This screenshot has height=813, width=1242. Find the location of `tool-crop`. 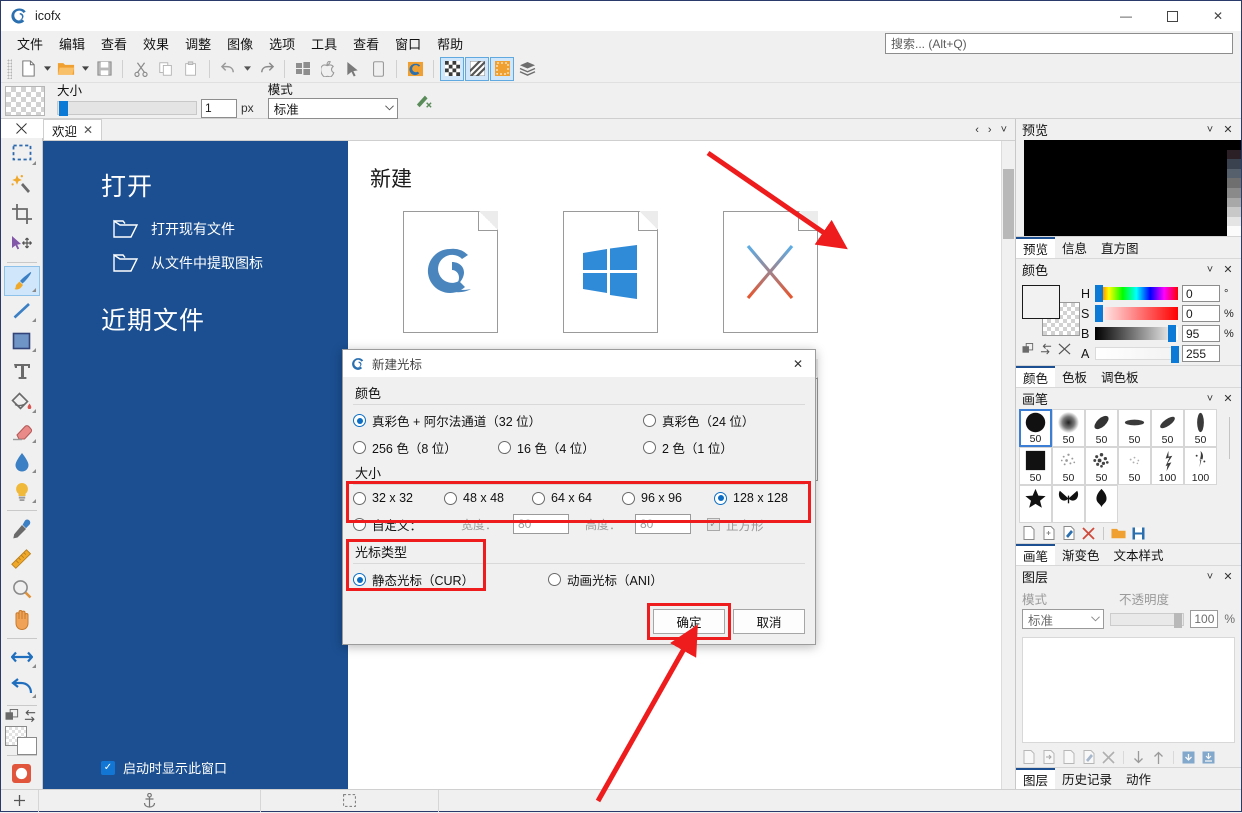

tool-crop is located at coordinates (22, 214).